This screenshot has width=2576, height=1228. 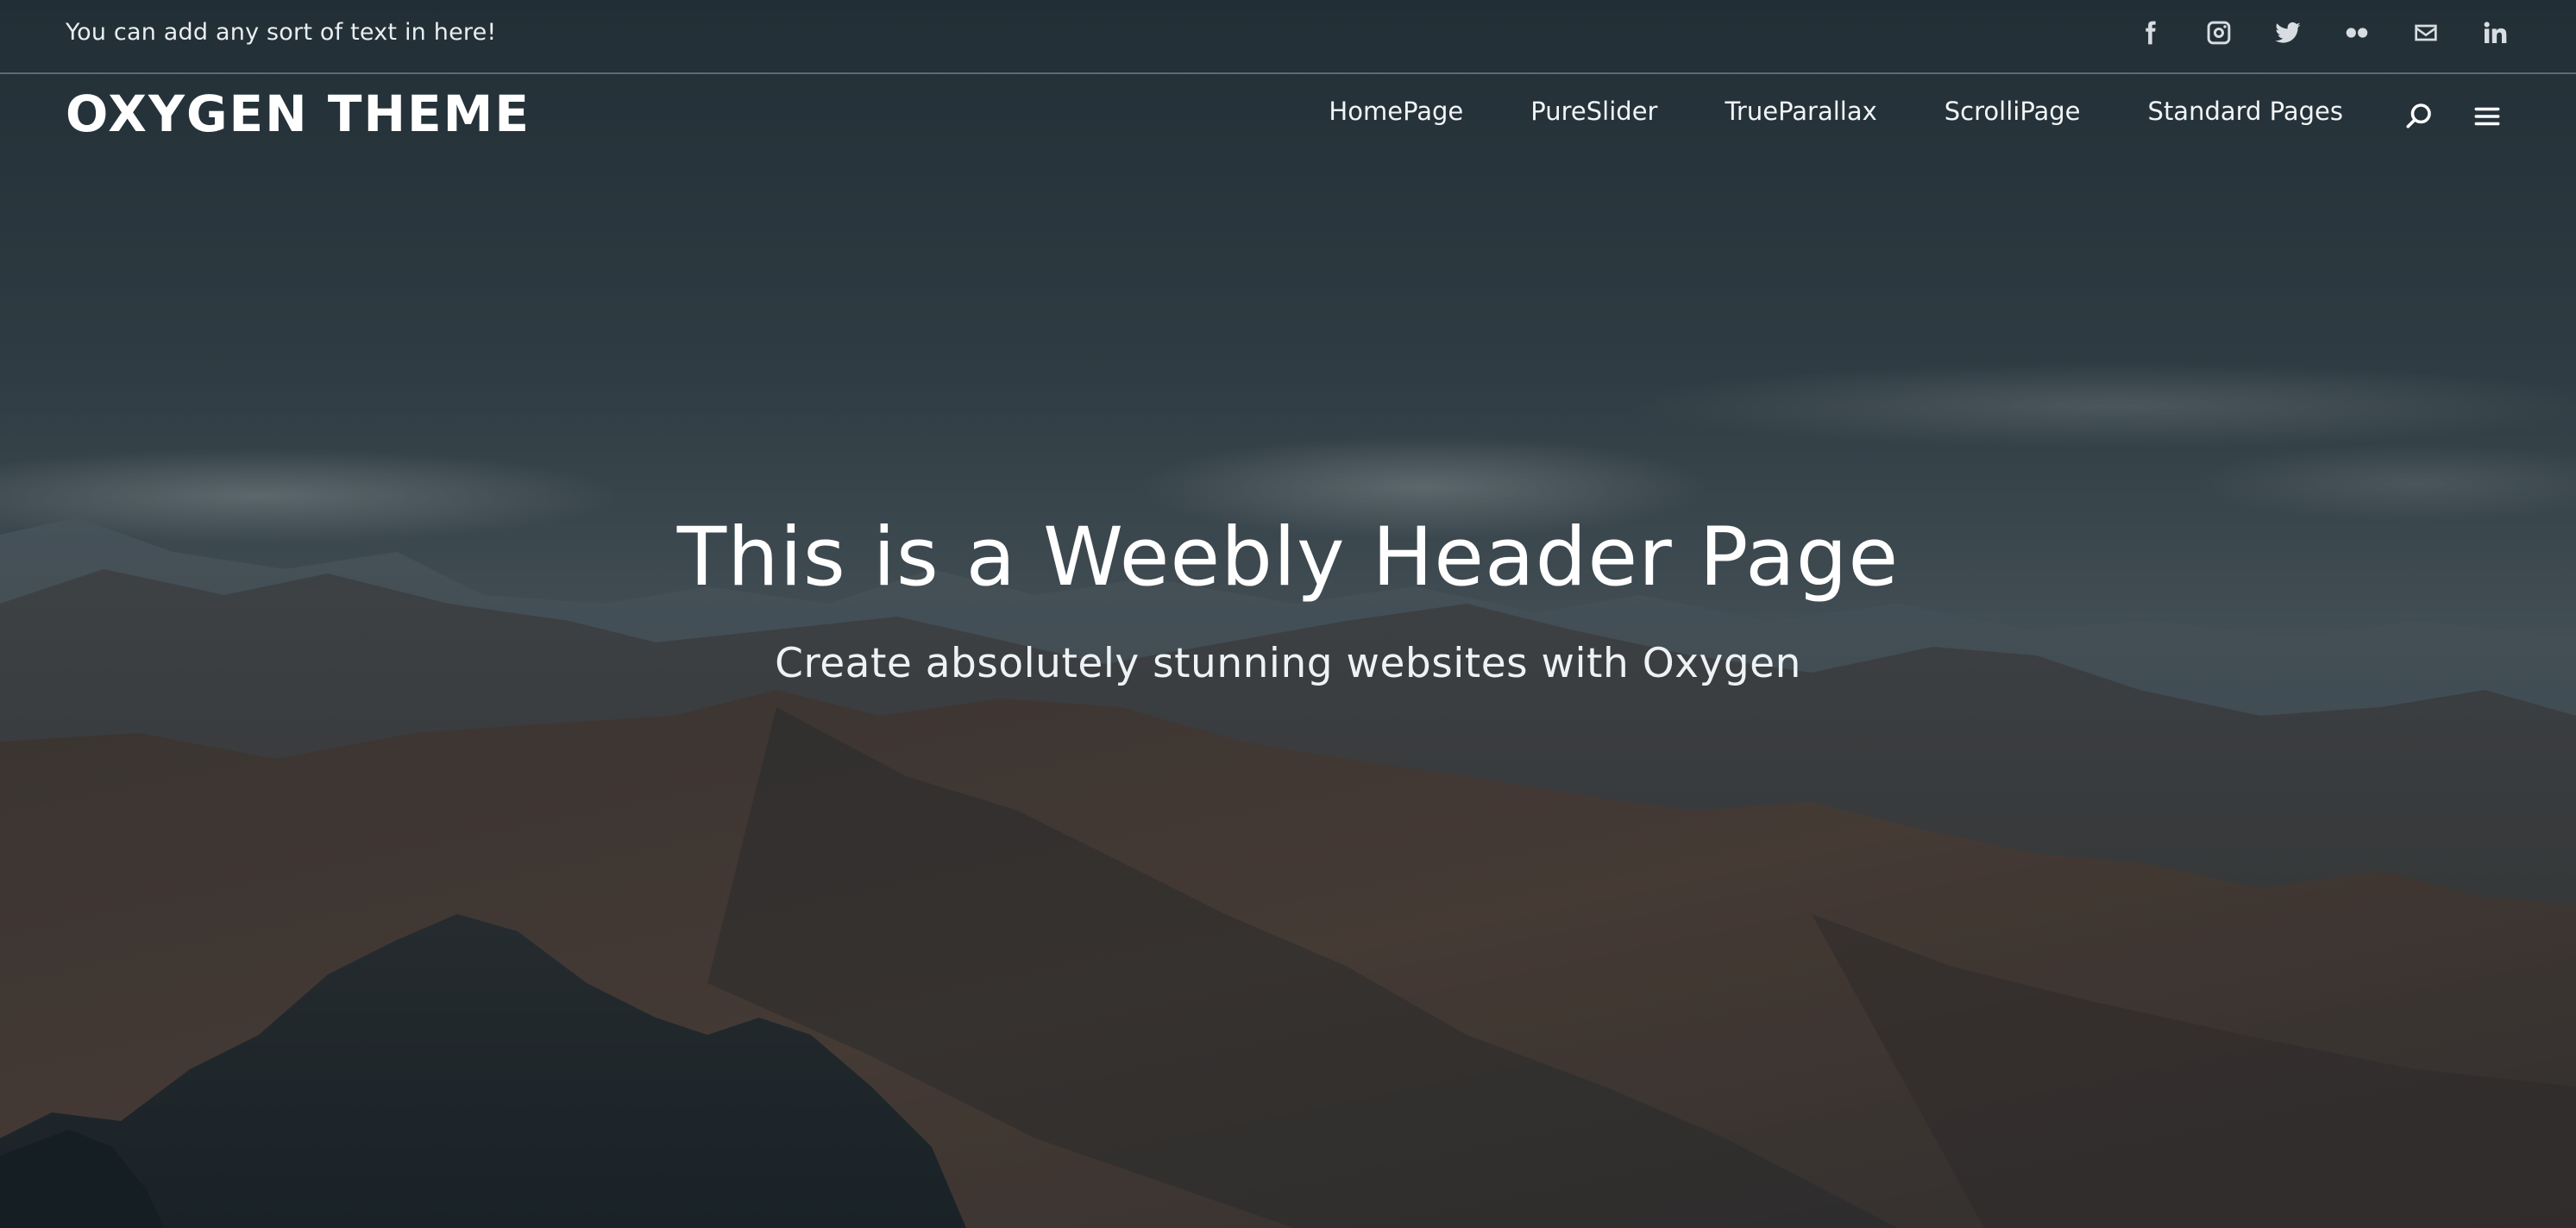 I want to click on linkedin-icon, so click(x=2495, y=33).